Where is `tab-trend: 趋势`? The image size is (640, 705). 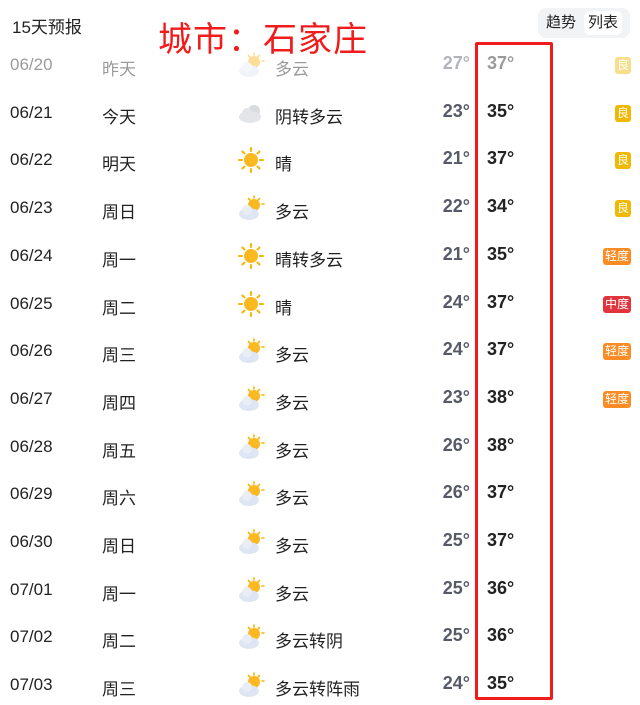 tab-trend: 趋势 is located at coordinates (561, 23).